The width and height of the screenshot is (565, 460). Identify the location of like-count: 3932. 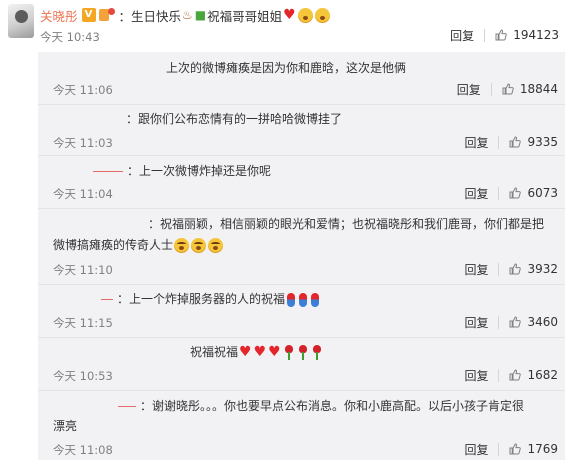
(542, 269).